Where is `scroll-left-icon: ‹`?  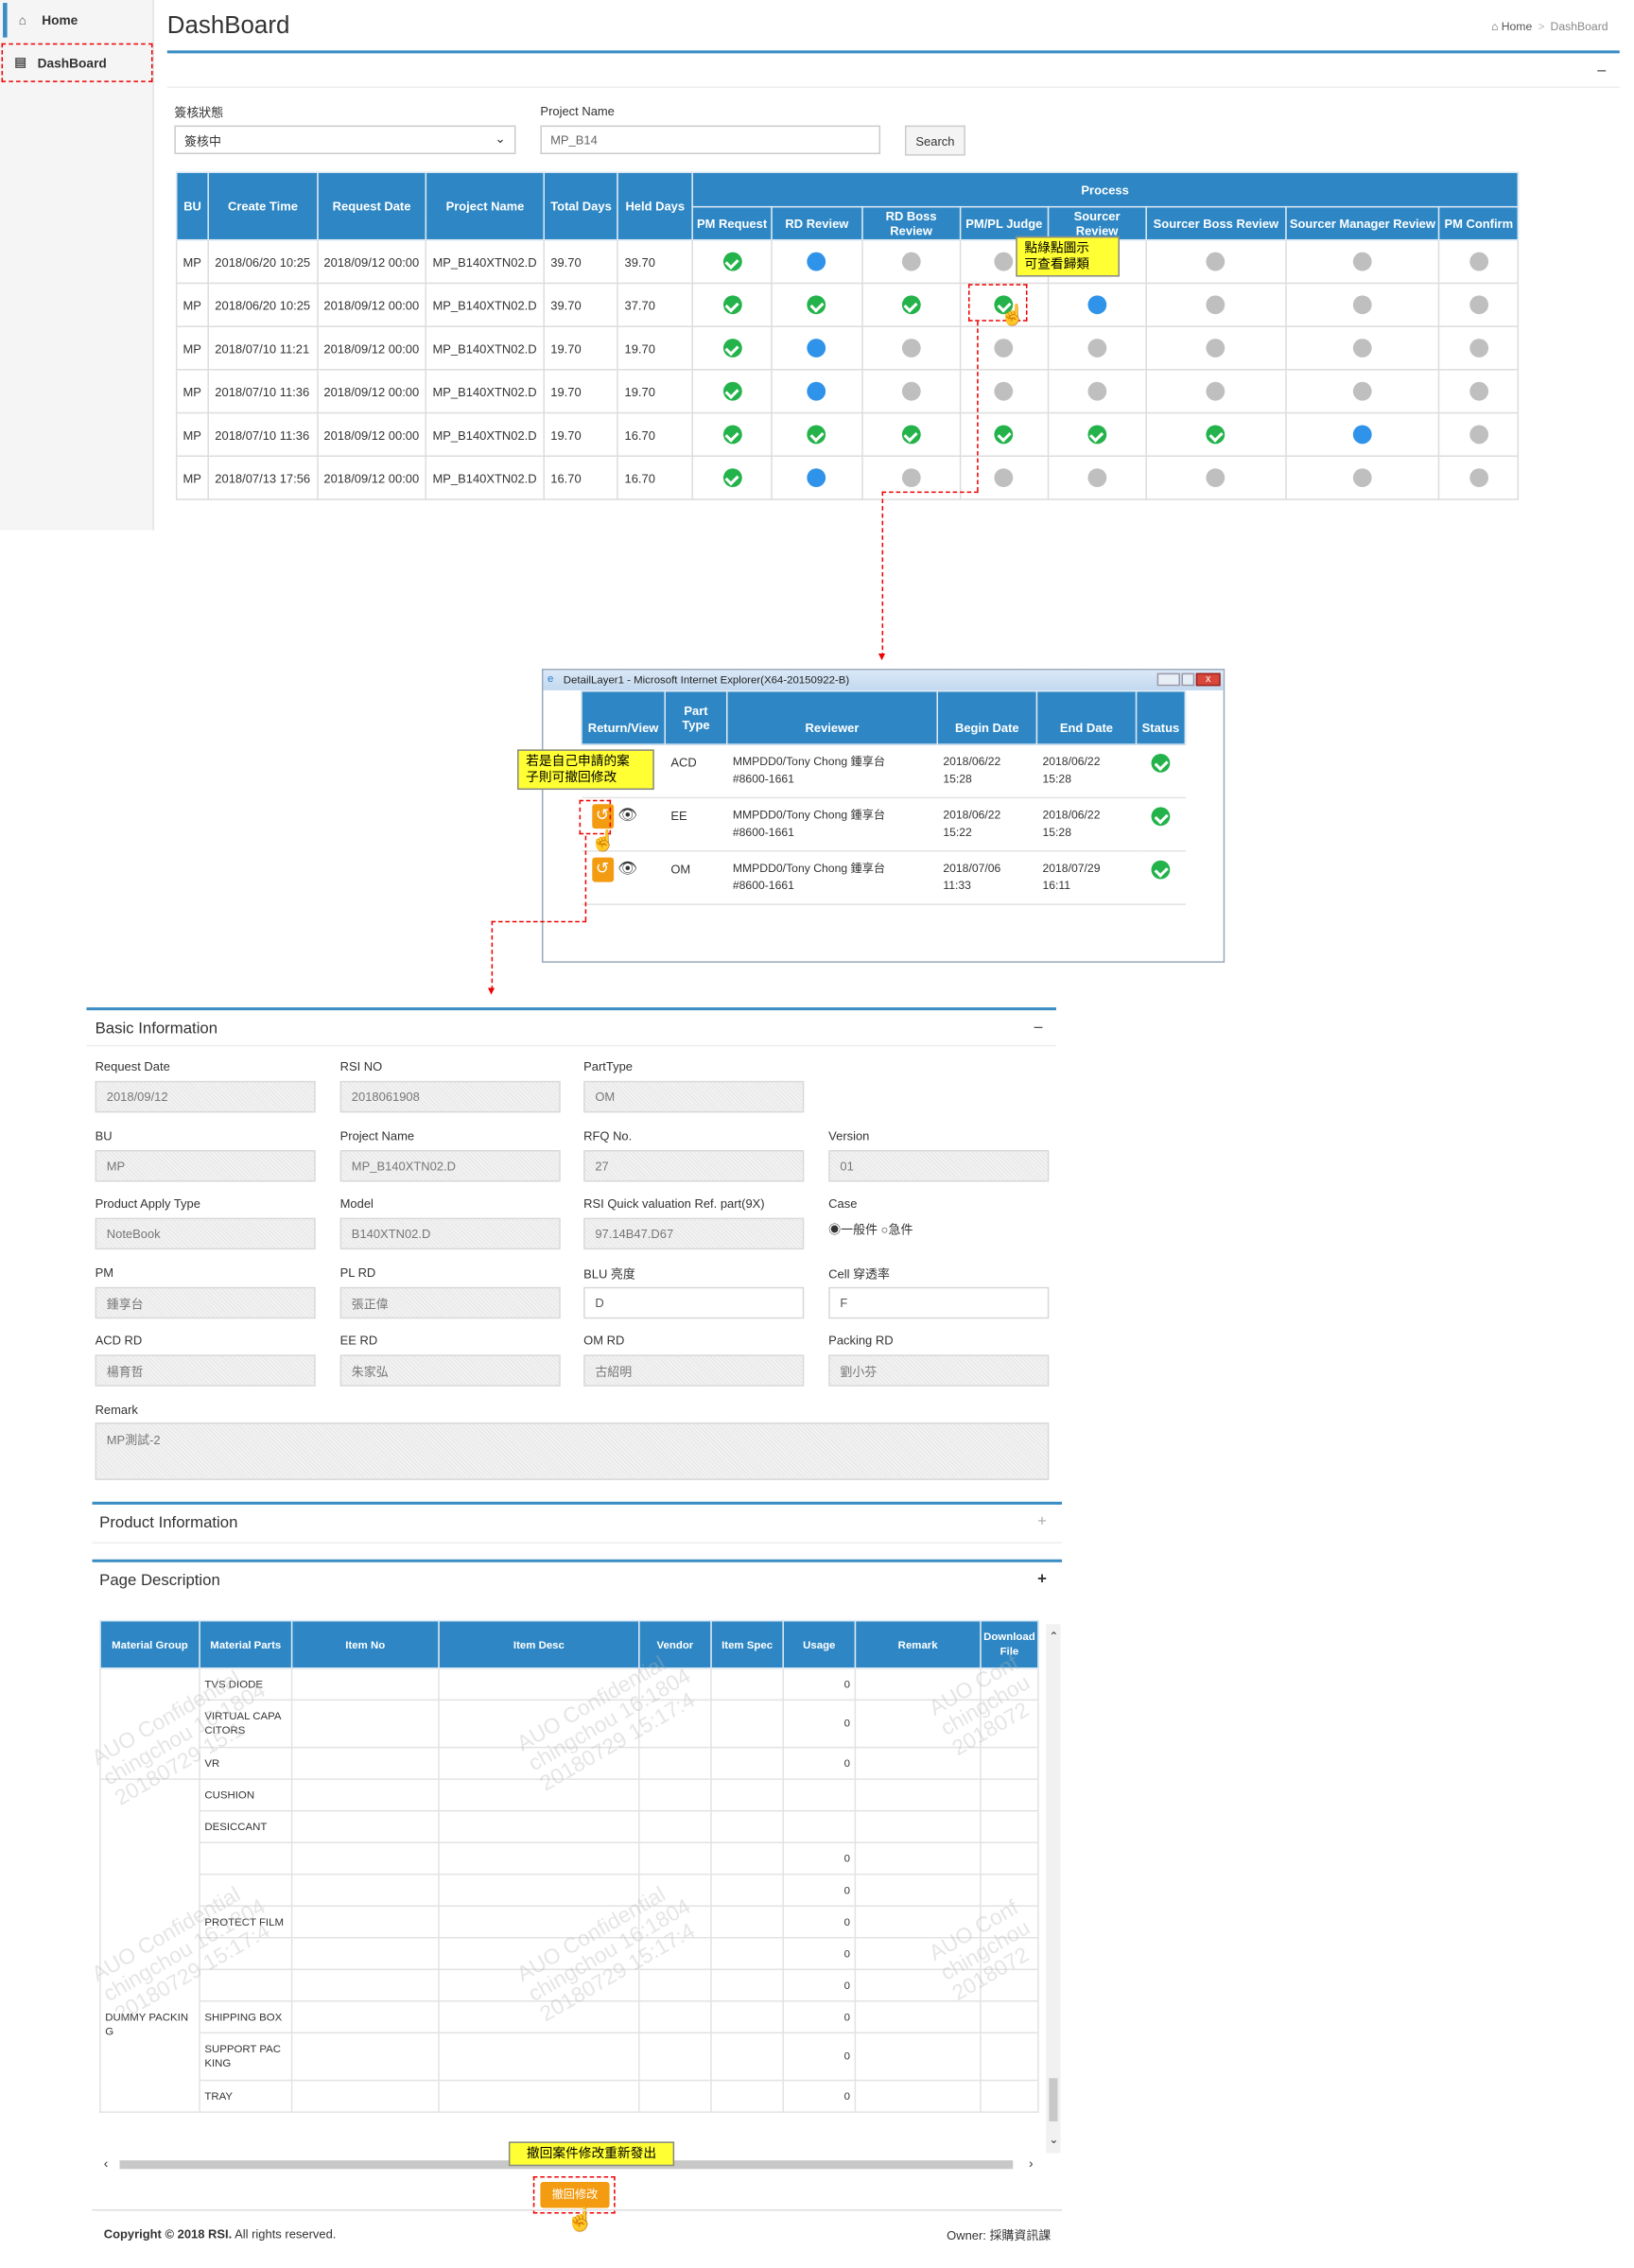 scroll-left-icon: ‹ is located at coordinates (106, 2163).